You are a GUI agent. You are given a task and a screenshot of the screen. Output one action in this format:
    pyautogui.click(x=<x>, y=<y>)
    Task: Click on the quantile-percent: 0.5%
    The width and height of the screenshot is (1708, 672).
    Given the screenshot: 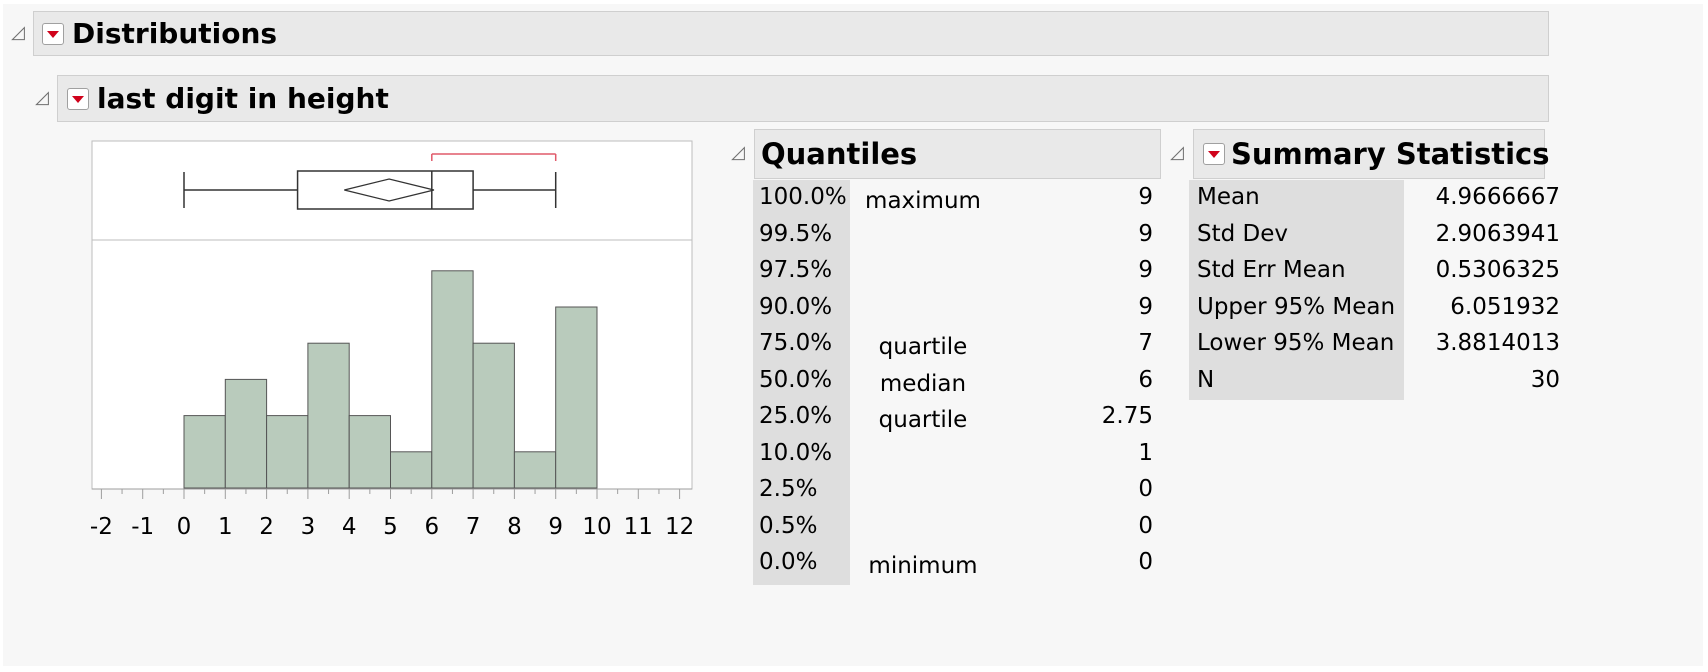 What is the action you would take?
    pyautogui.click(x=788, y=525)
    